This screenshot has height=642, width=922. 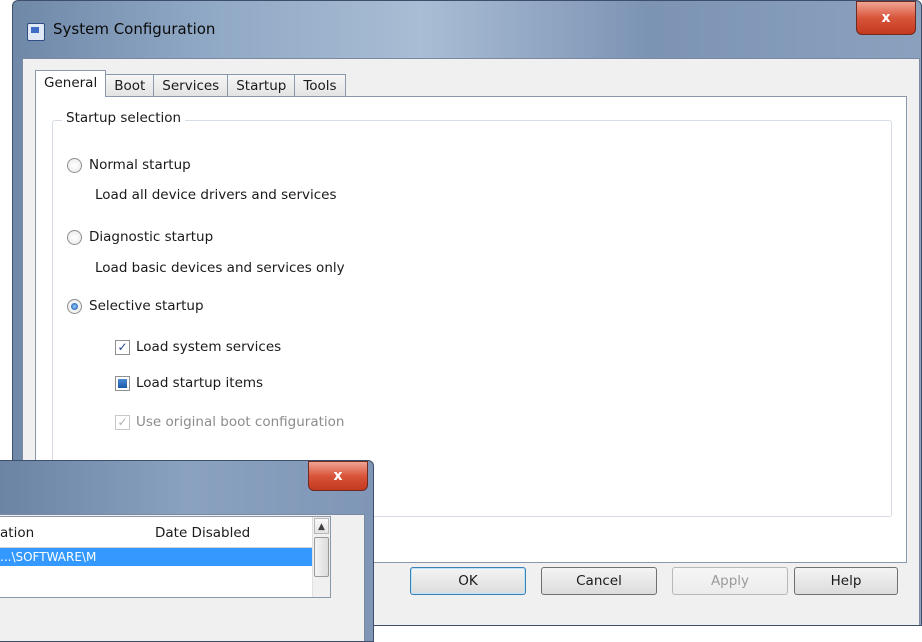 I want to click on list-header: ation Date Disabled, so click(x=156, y=532).